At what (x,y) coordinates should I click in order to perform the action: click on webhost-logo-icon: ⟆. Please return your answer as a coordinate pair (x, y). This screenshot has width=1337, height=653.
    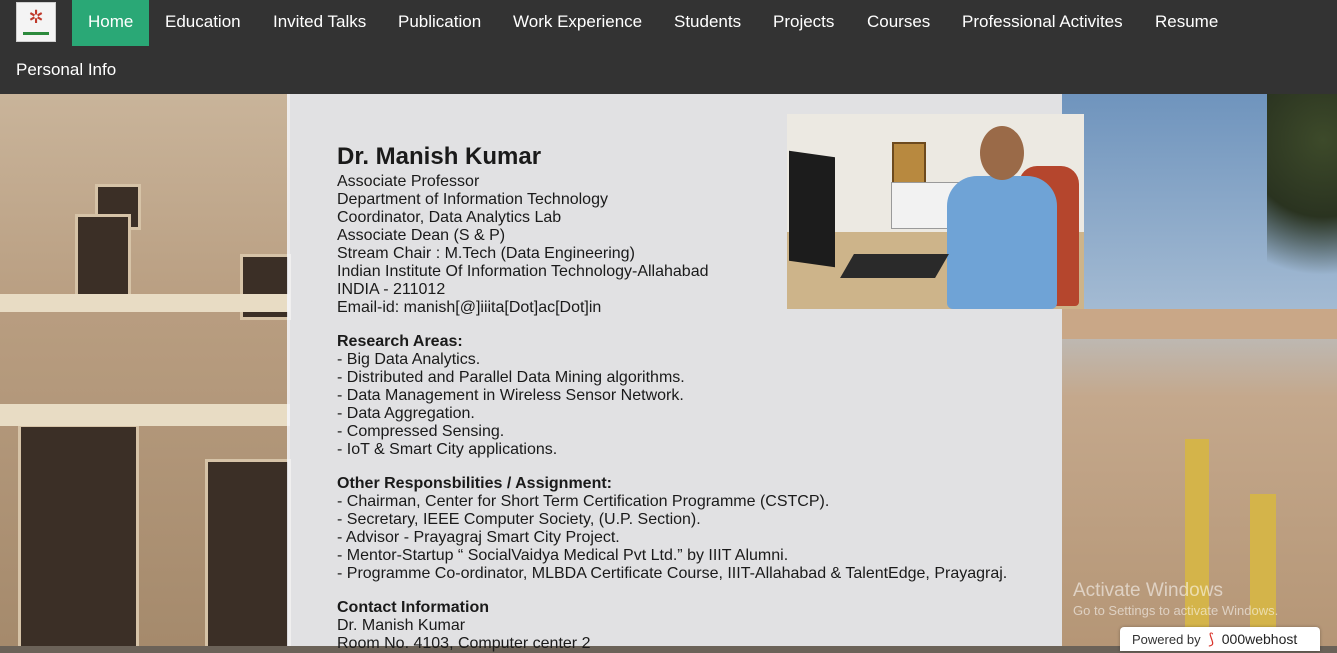
    Looking at the image, I should click on (1211, 639).